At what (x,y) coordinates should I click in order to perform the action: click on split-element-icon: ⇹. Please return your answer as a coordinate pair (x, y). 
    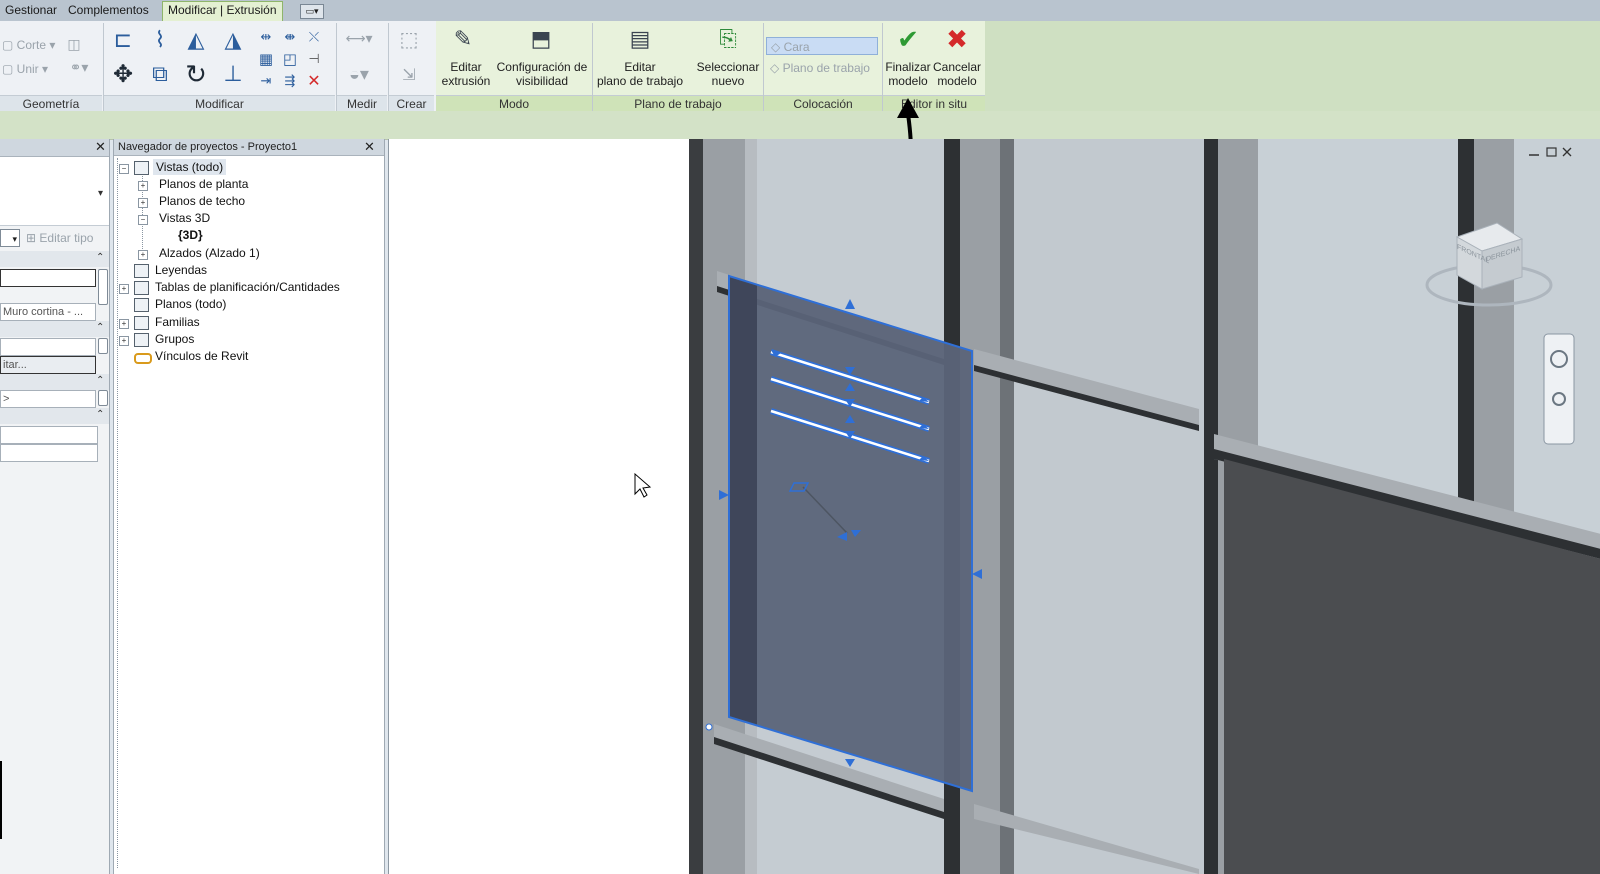
    Looking at the image, I should click on (266, 37).